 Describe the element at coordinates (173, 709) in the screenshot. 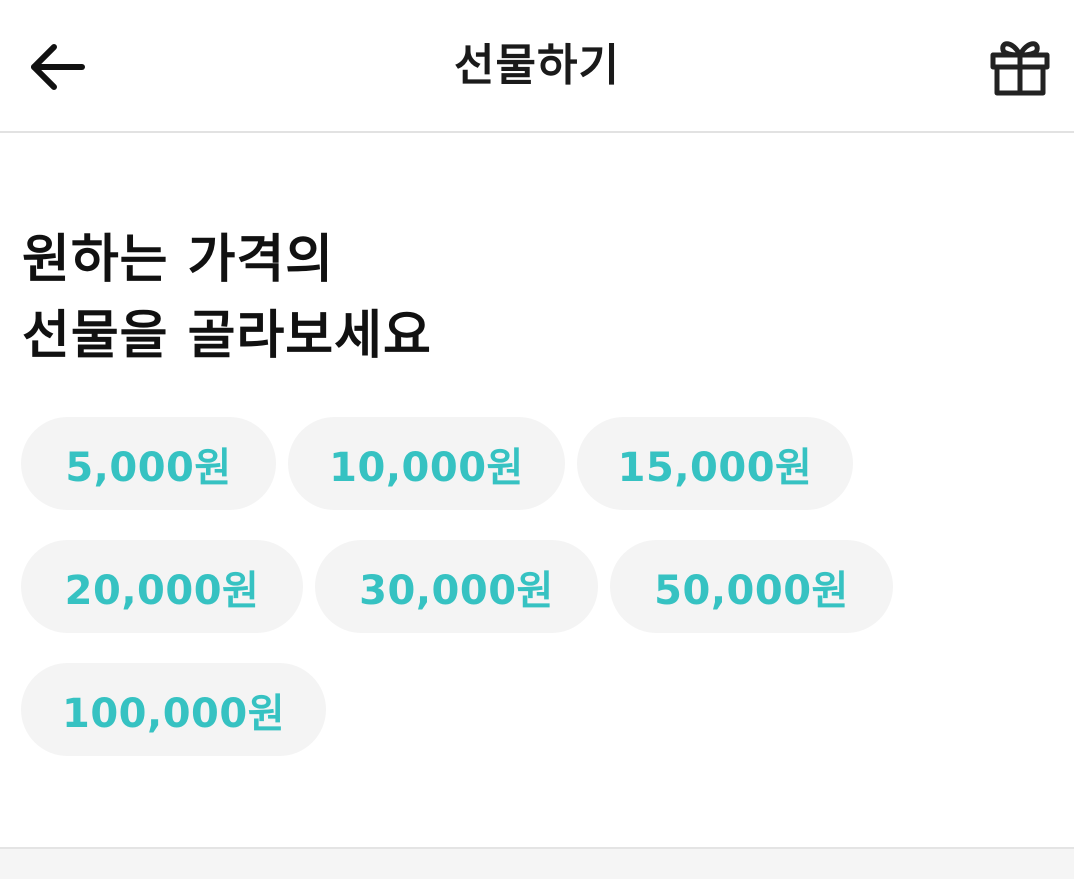

I see `price-chip-100000: 100,000원` at that location.